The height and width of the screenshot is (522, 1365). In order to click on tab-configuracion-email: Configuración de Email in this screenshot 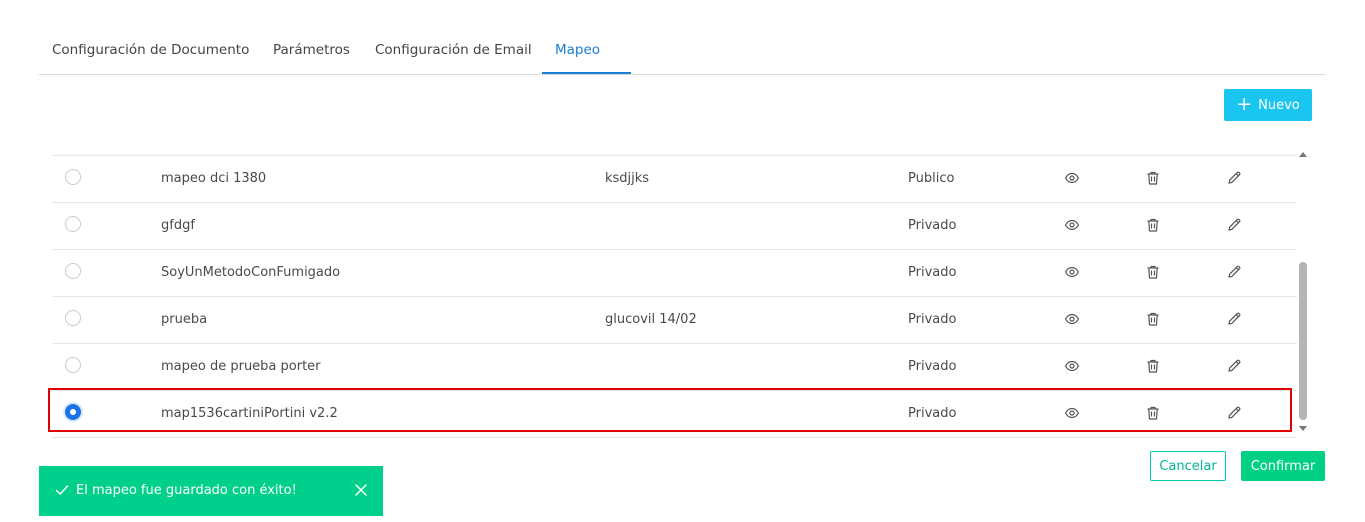, I will do `click(453, 52)`.